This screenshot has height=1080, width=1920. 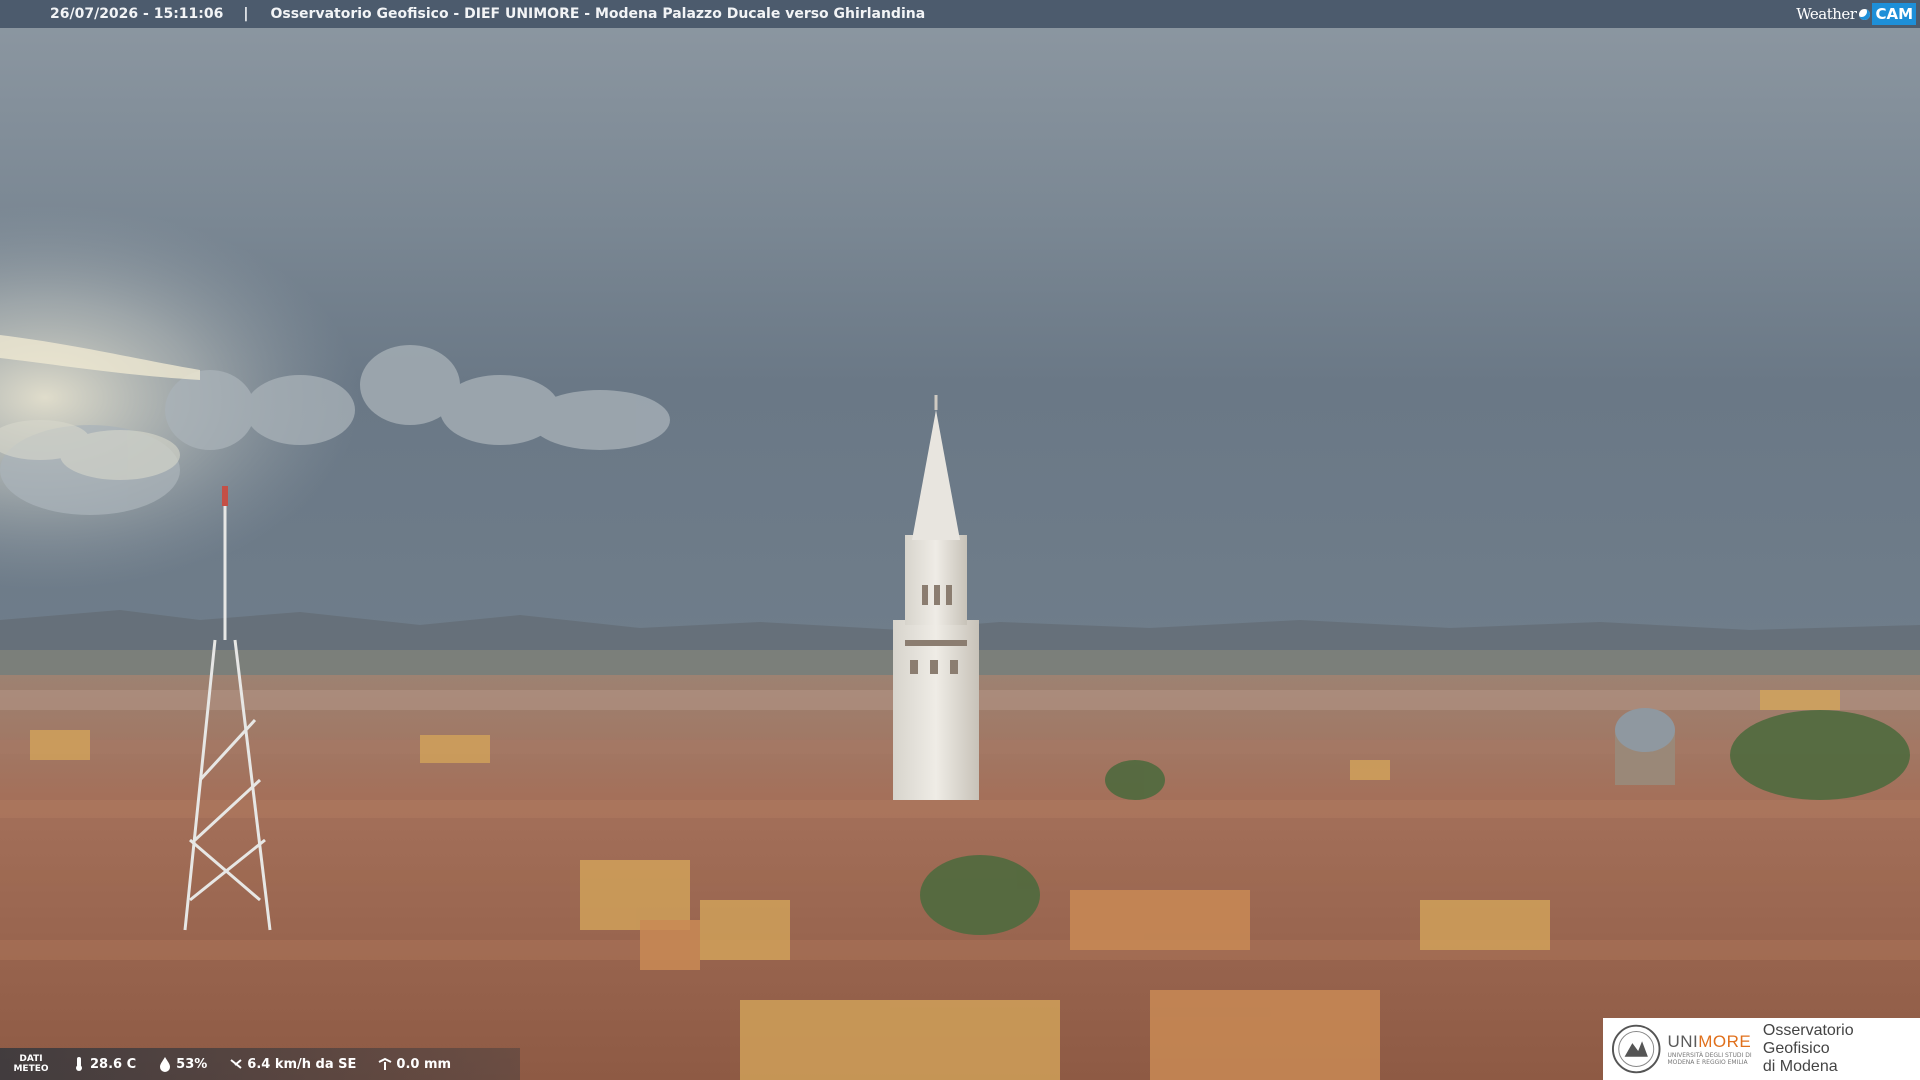 I want to click on wind-icon, so click(x=236, y=1064).